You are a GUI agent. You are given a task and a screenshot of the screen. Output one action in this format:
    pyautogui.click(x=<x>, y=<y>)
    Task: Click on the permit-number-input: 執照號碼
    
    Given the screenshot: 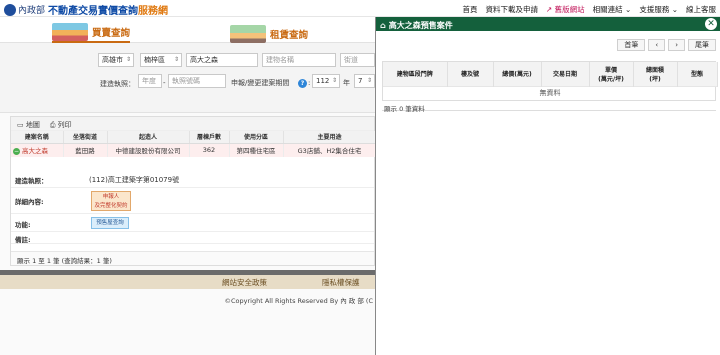 What is the action you would take?
    pyautogui.click(x=197, y=81)
    